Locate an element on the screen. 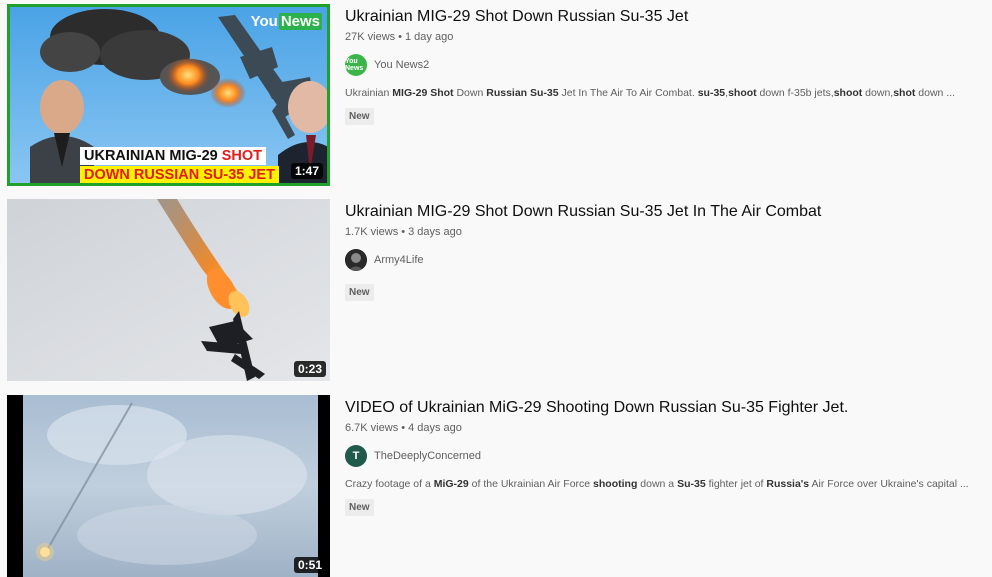 This screenshot has height=577, width=992. video-thumbnail: 0:23 is located at coordinates (168, 290).